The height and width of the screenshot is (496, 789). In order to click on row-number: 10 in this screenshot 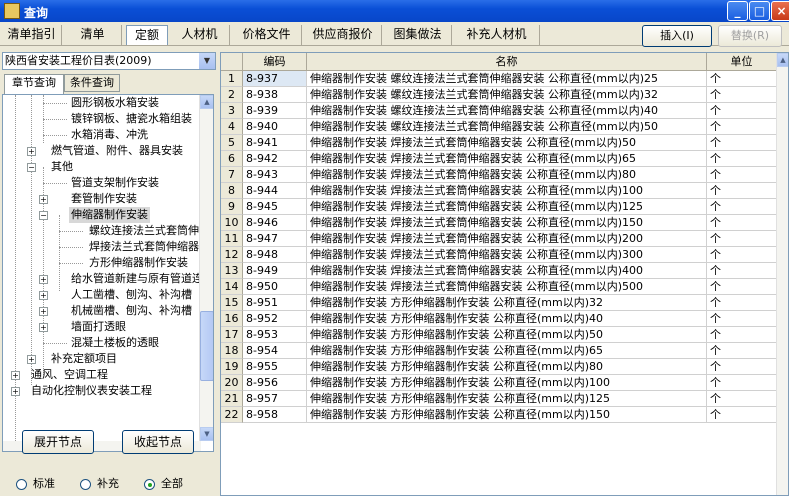, I will do `click(232, 223)`.